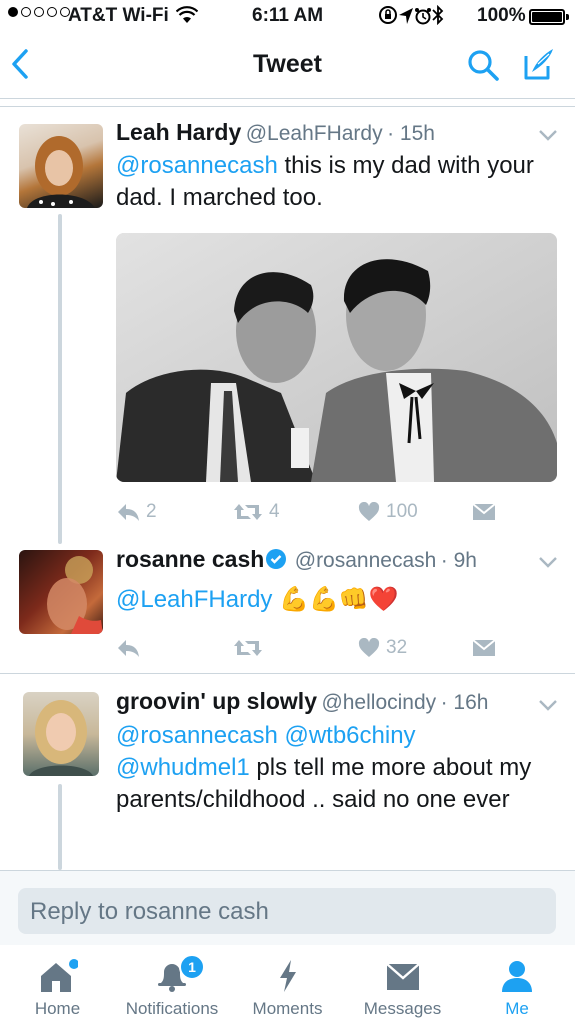 The height and width of the screenshot is (1024, 575). What do you see at coordinates (287, 911) in the screenshot?
I see `reply-input: Reply to rosanne cash` at bounding box center [287, 911].